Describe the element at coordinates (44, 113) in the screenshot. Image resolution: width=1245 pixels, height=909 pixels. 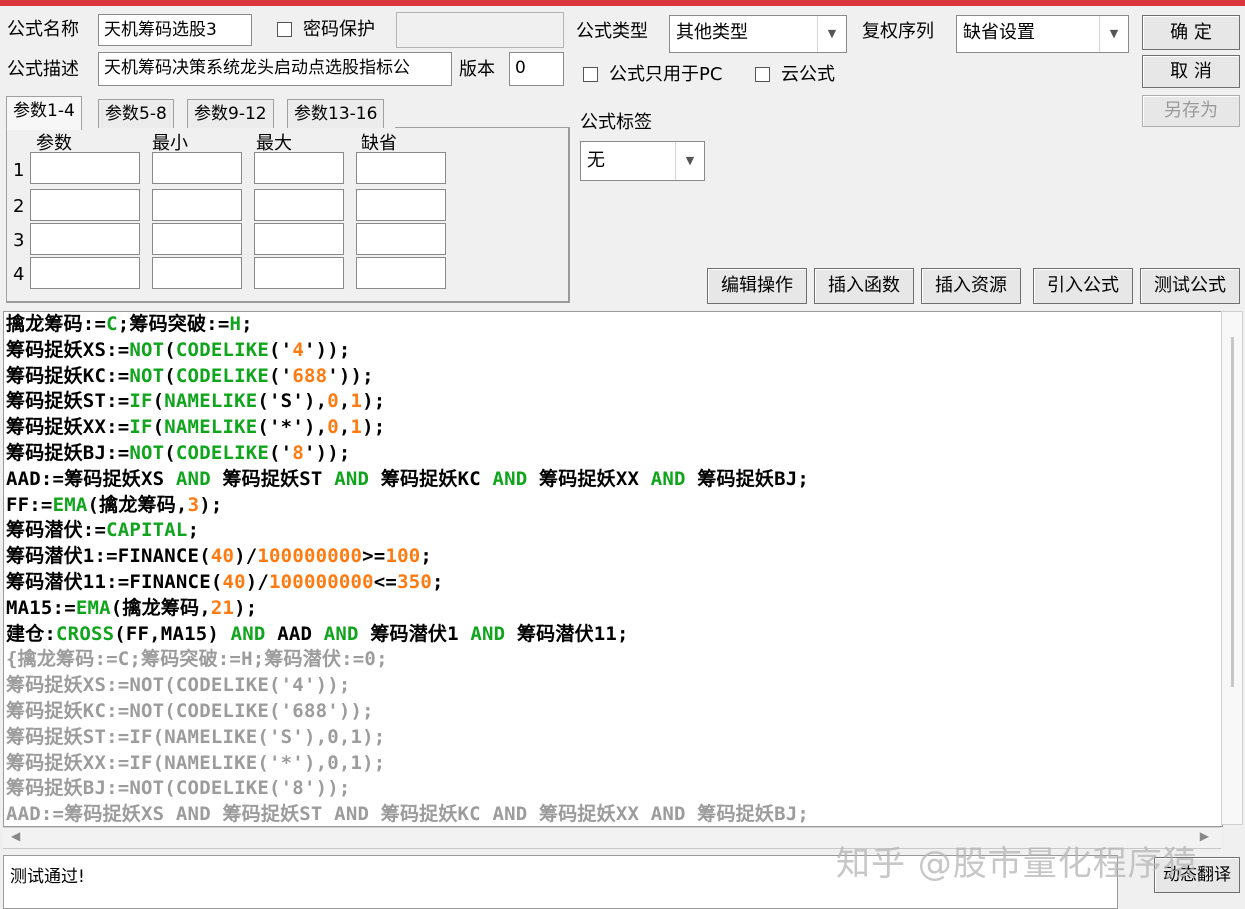
I see `tab-params-1-4: 参数1-4` at that location.